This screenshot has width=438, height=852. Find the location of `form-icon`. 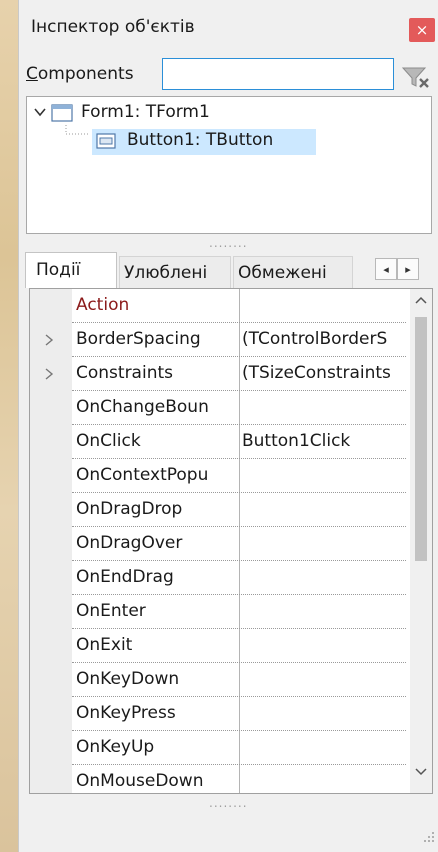

form-icon is located at coordinates (62, 113).